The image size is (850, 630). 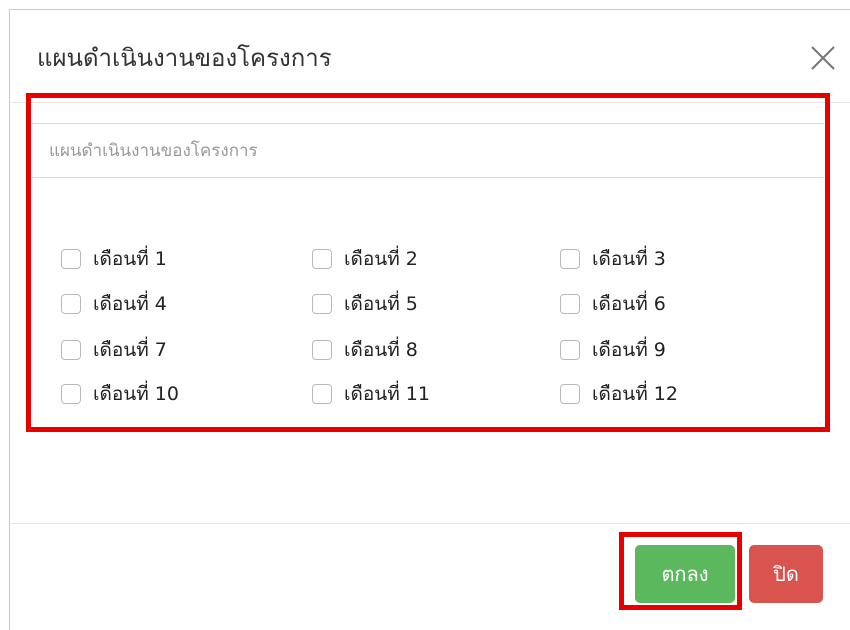 I want to click on month-label: เดือนที่ 4, so click(x=130, y=304).